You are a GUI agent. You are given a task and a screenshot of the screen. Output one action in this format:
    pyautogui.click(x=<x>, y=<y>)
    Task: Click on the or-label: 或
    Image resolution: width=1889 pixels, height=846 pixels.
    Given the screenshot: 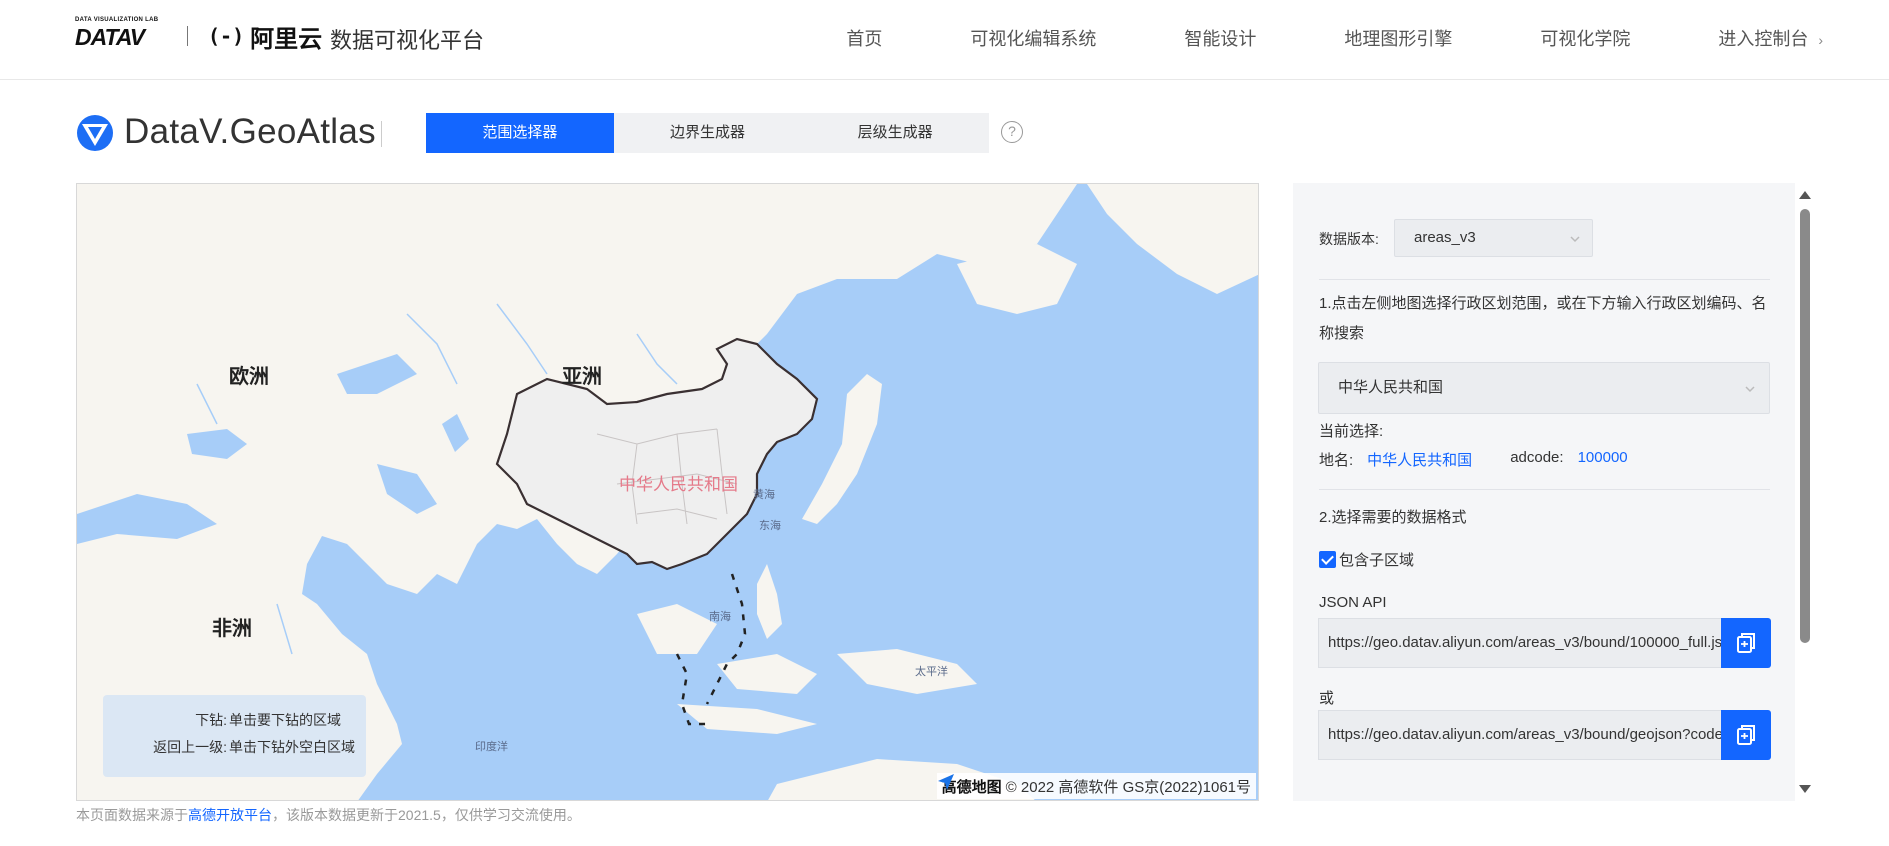 What is the action you would take?
    pyautogui.click(x=1327, y=698)
    